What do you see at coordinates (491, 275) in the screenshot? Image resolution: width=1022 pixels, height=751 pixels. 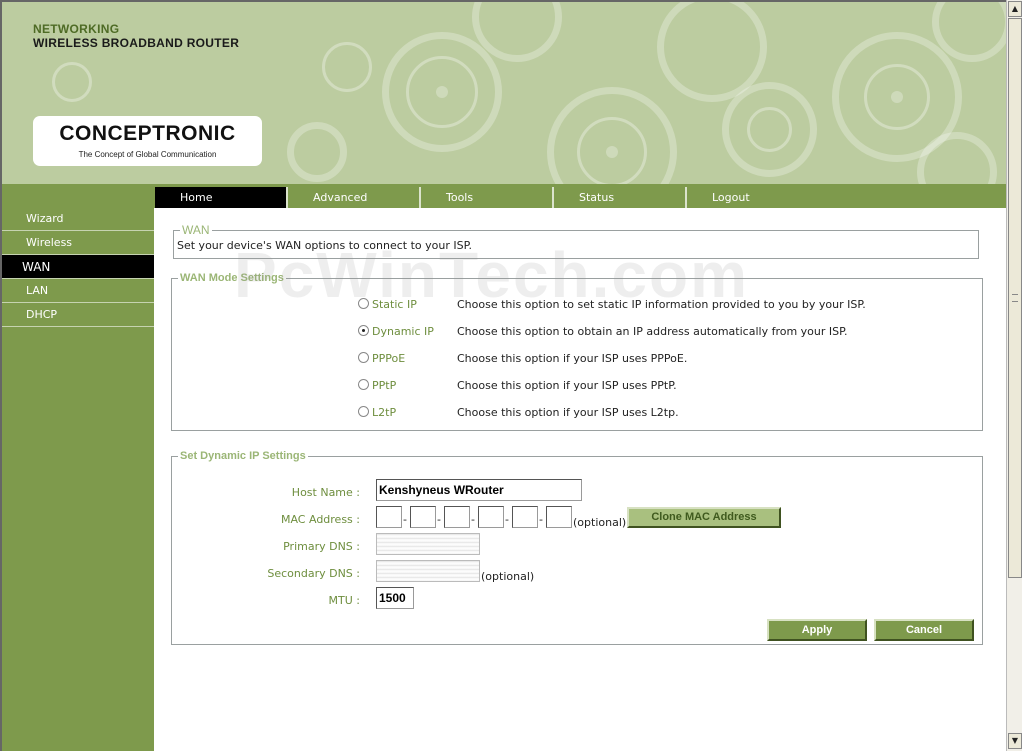 I see `watermark: PcWinTech.com` at bounding box center [491, 275].